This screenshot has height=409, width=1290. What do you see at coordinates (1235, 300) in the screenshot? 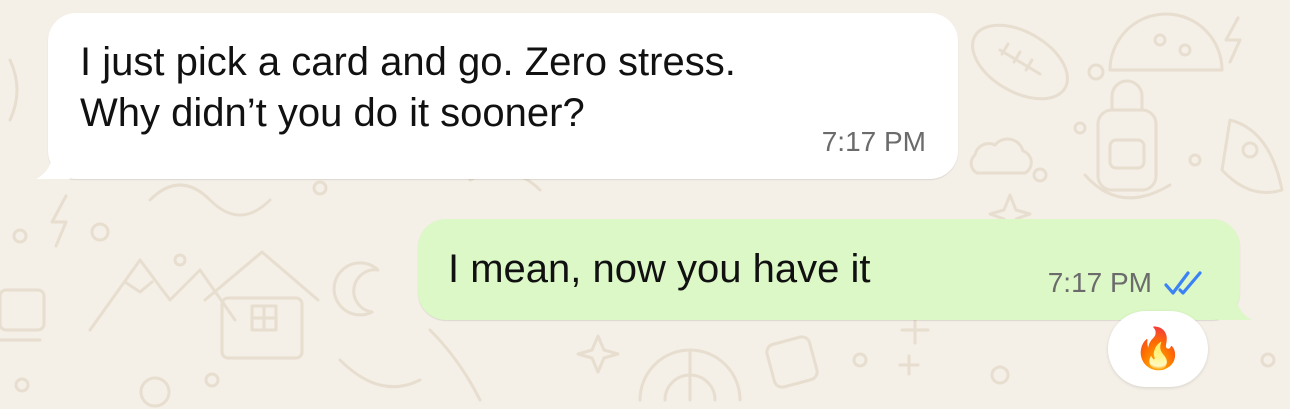
I see `outgoing-bubble-tail` at bounding box center [1235, 300].